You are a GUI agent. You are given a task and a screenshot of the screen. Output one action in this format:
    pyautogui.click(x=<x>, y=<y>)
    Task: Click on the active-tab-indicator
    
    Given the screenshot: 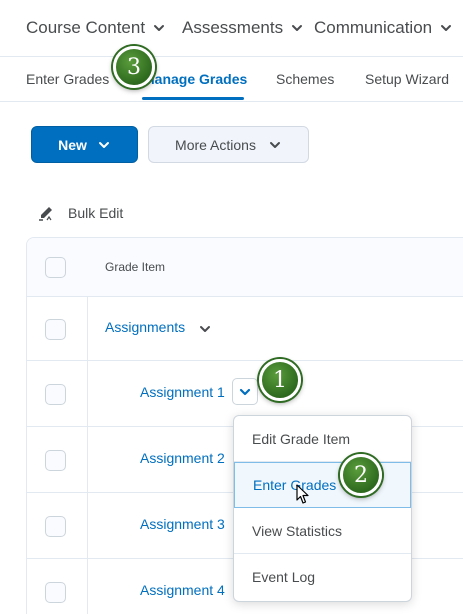 What is the action you would take?
    pyautogui.click(x=193, y=98)
    